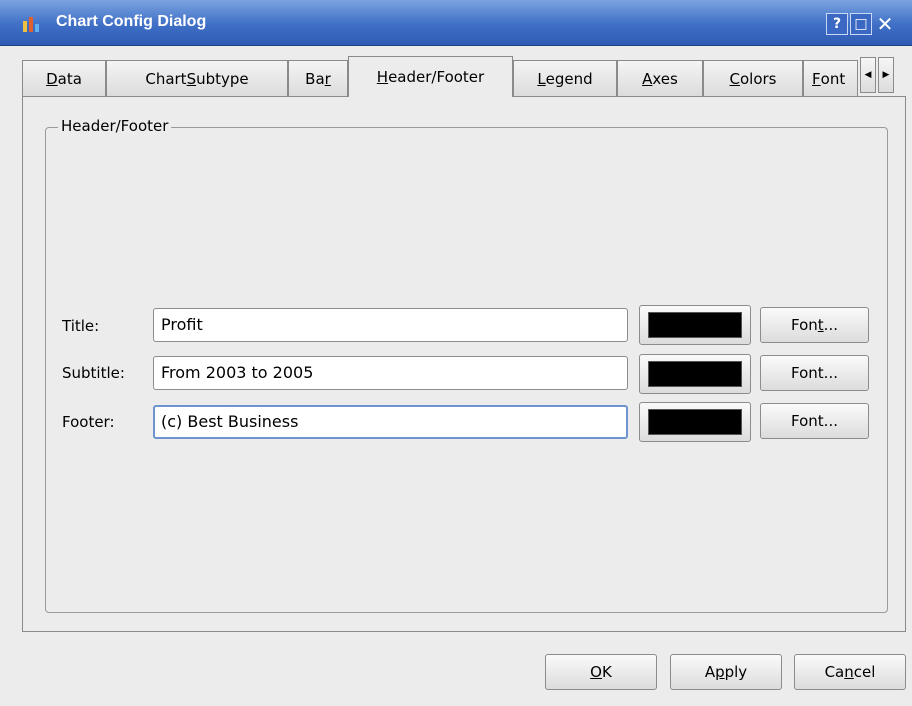 This screenshot has height=706, width=912. Describe the element at coordinates (606, 672) in the screenshot. I see `button-label: K` at that location.